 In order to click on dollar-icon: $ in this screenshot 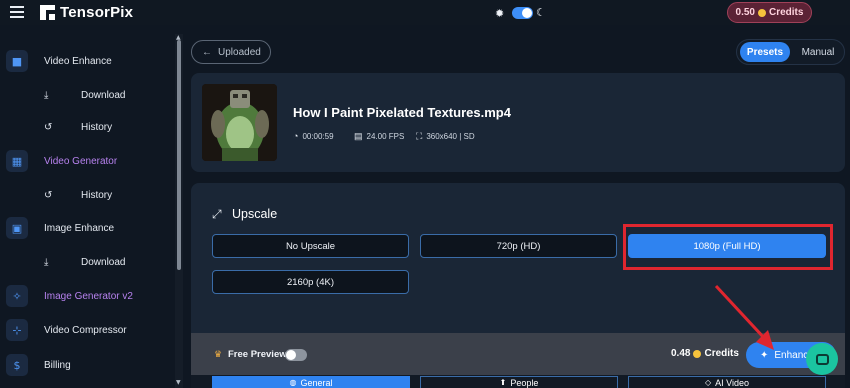, I will do `click(17, 365)`.